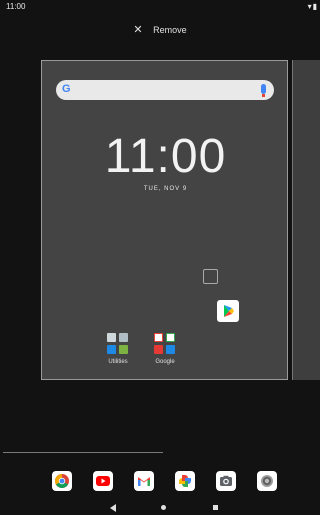 Image resolution: width=320 pixels, height=515 pixels. Describe the element at coordinates (263, 90) in the screenshot. I see `mic-icon` at that location.